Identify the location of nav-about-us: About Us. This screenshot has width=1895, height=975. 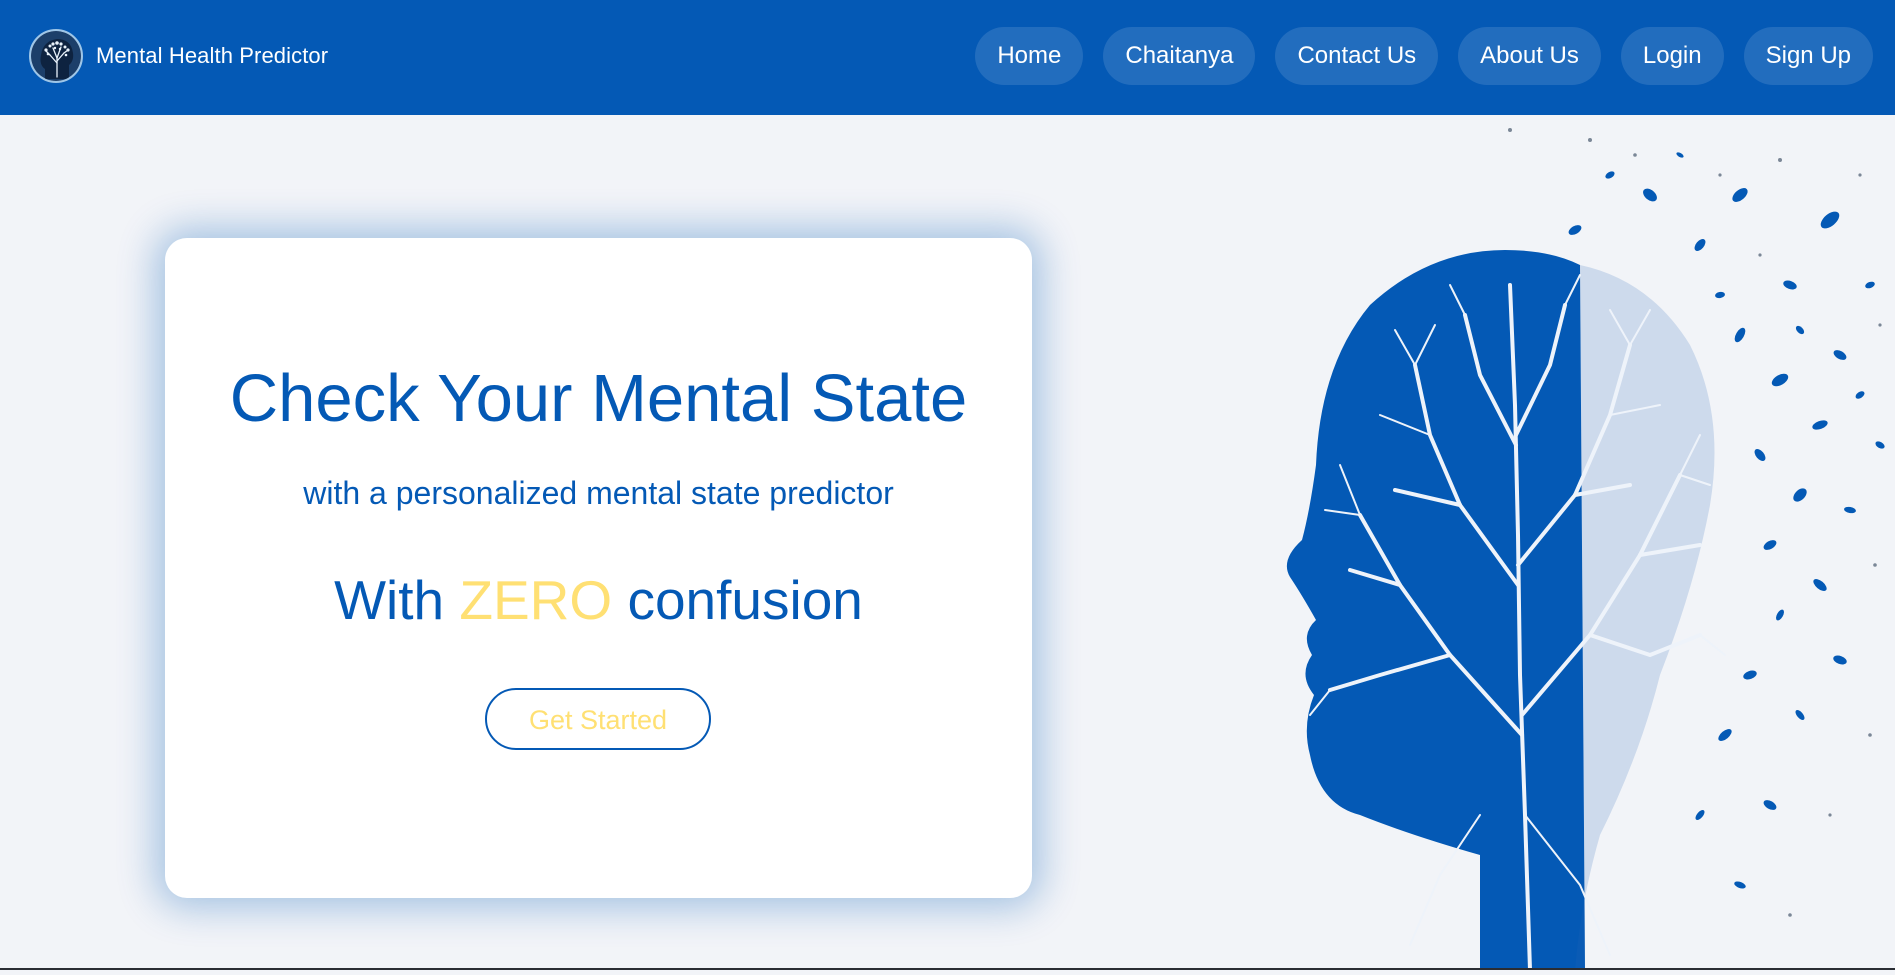
(1529, 56).